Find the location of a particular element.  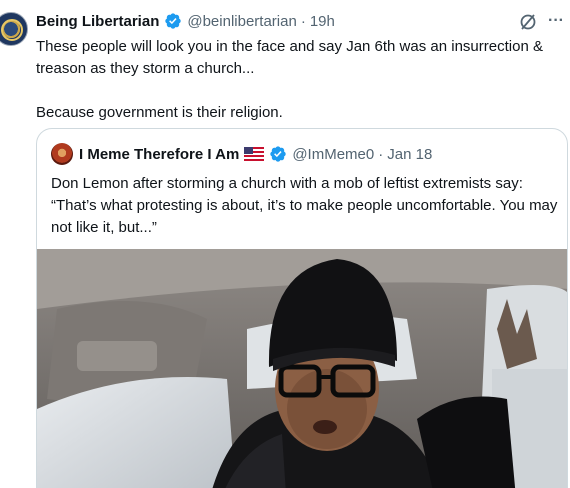

tweet-text-line2: Because government is their religion. is located at coordinates (159, 112).